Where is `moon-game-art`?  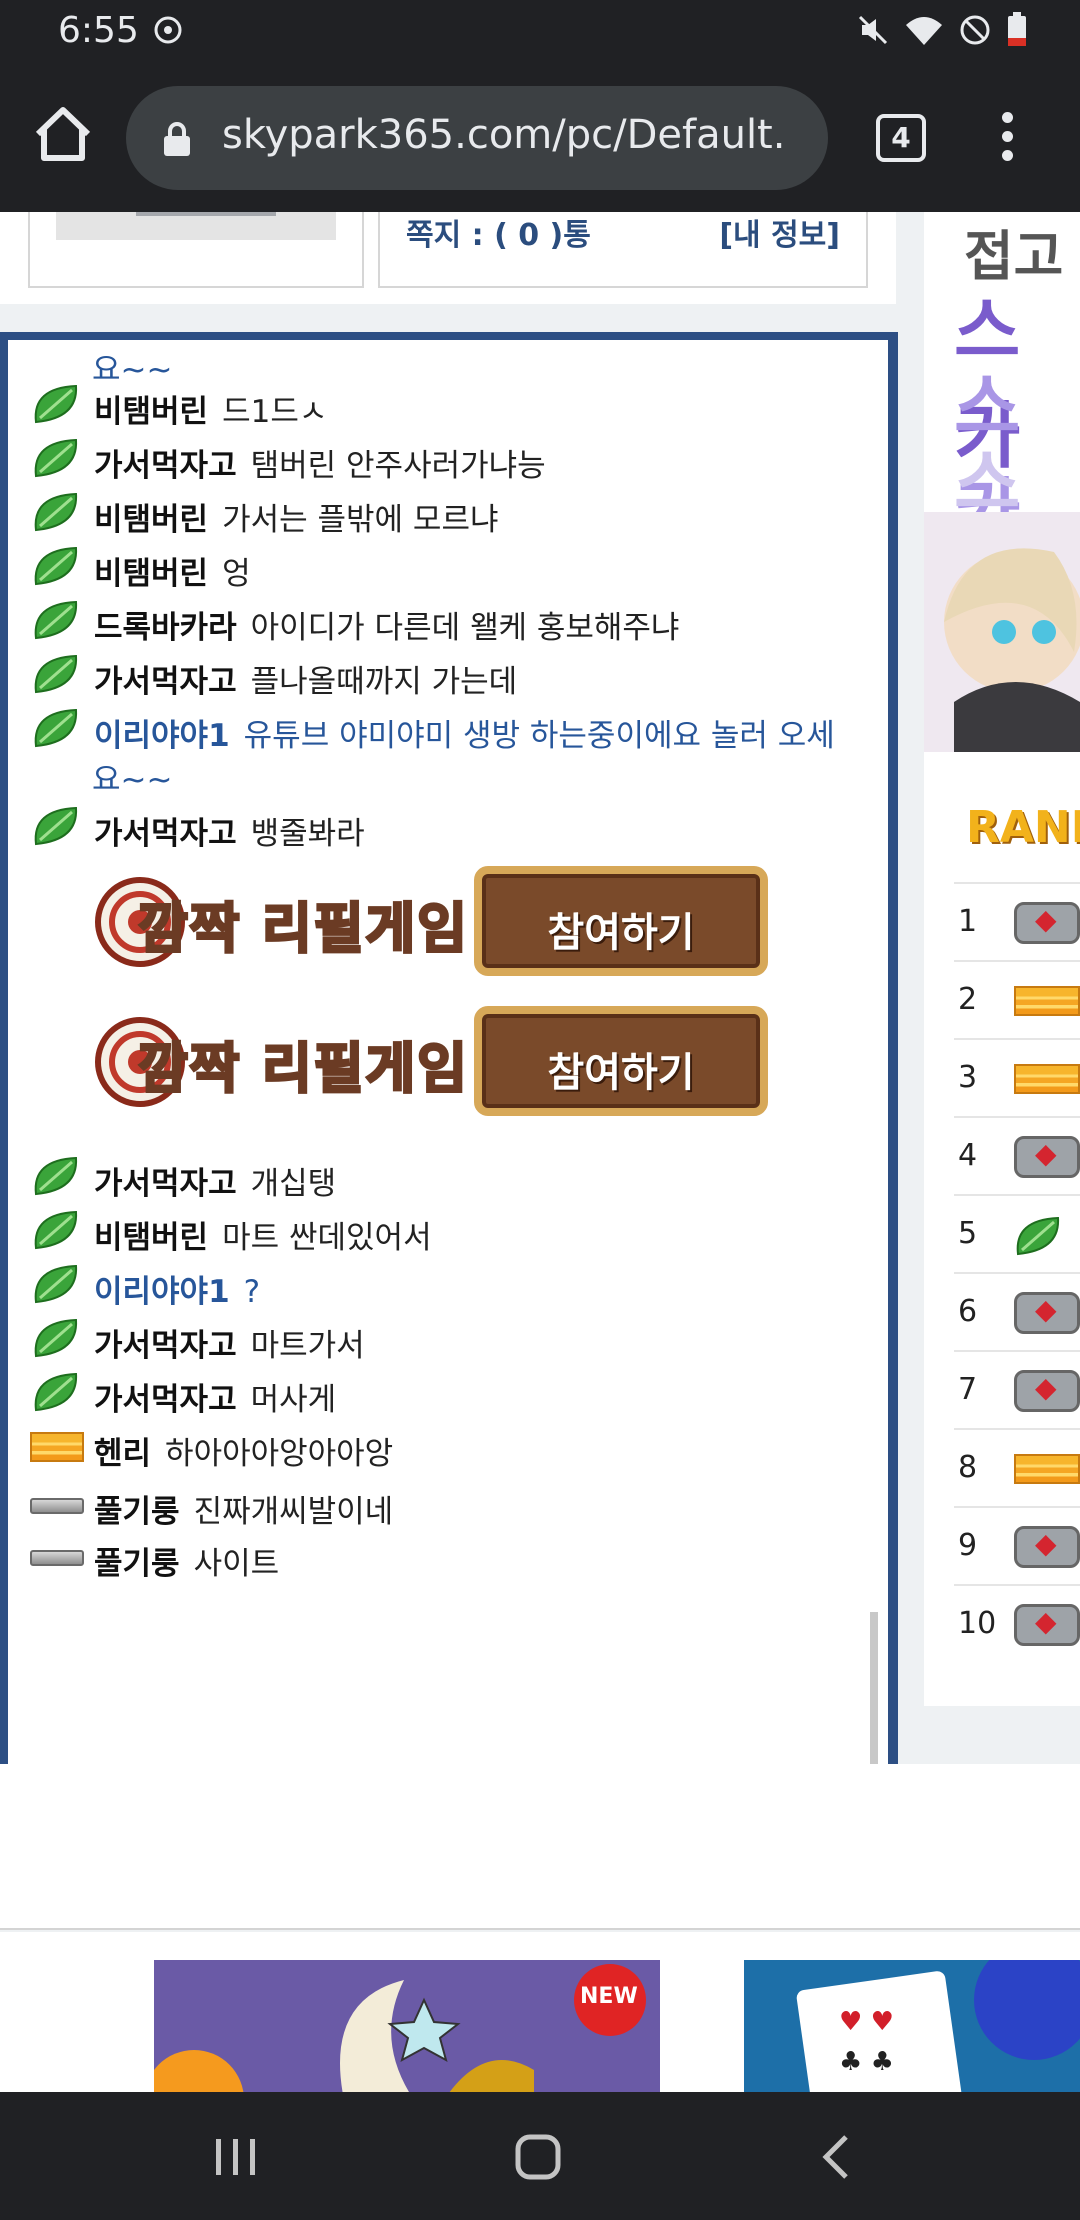 moon-game-art is located at coordinates (407, 2026).